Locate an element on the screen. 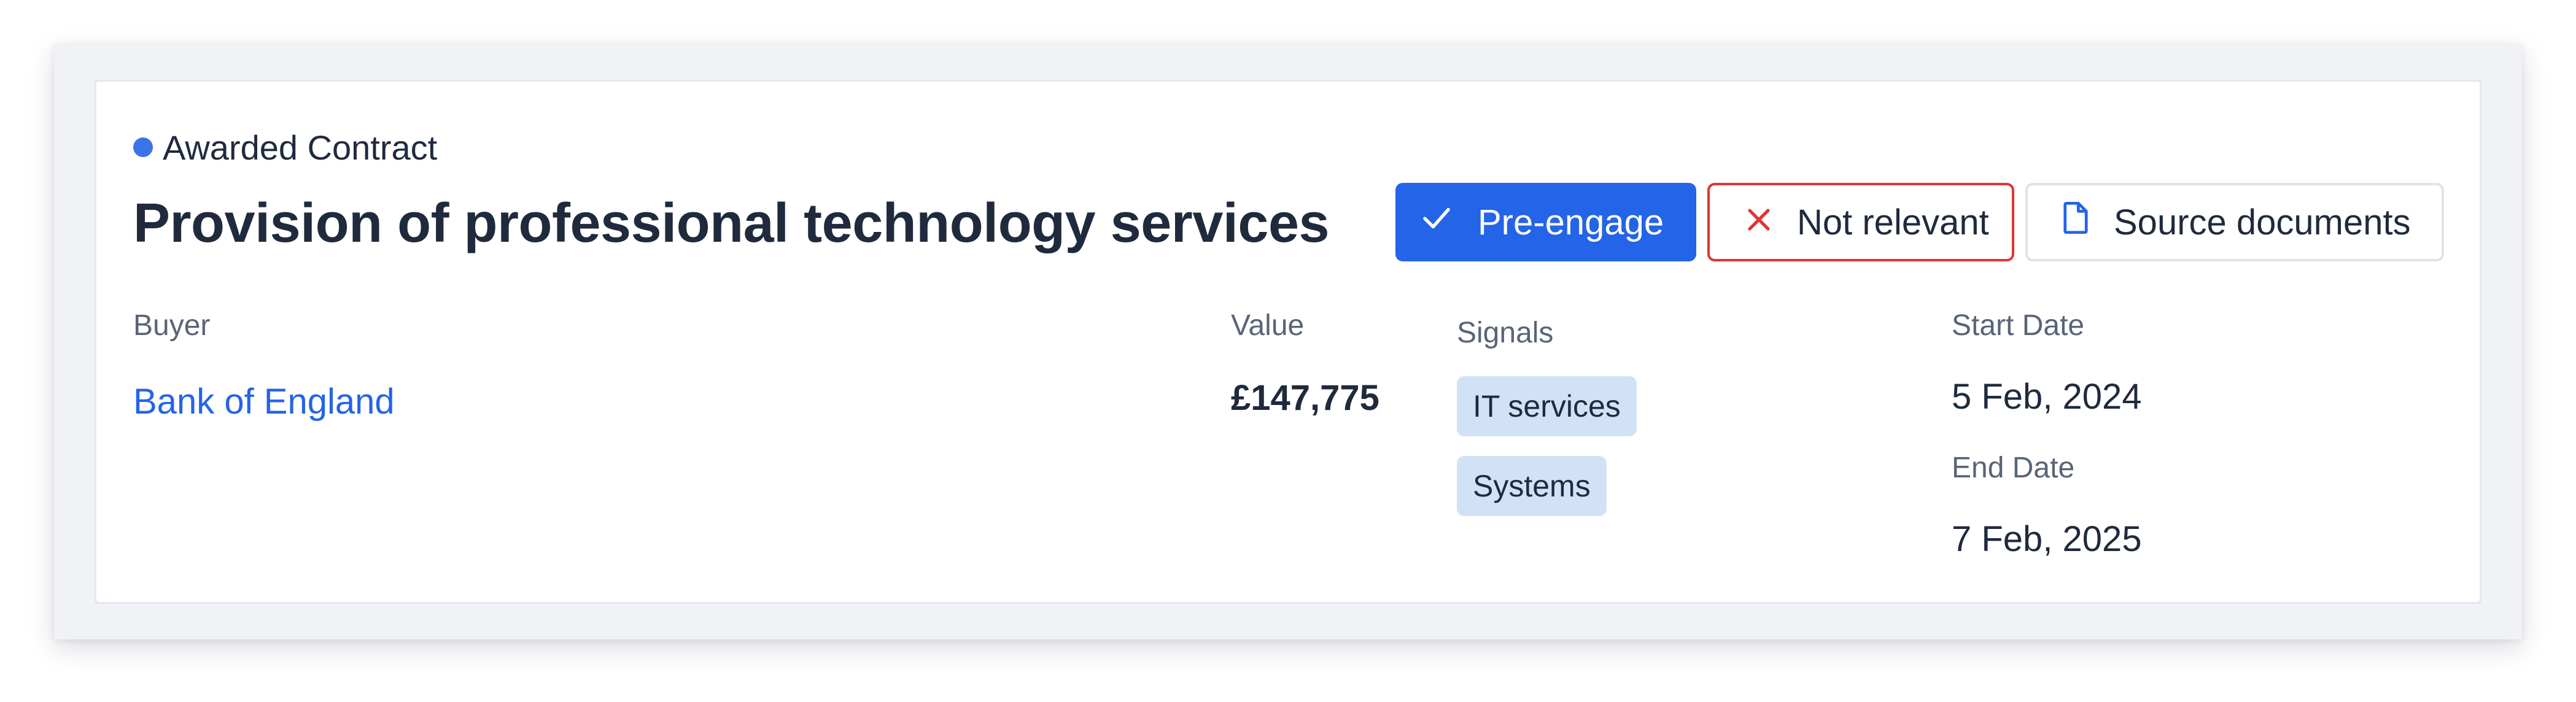 The image size is (2576, 702). buyer-link: Bank of England is located at coordinates (264, 401).